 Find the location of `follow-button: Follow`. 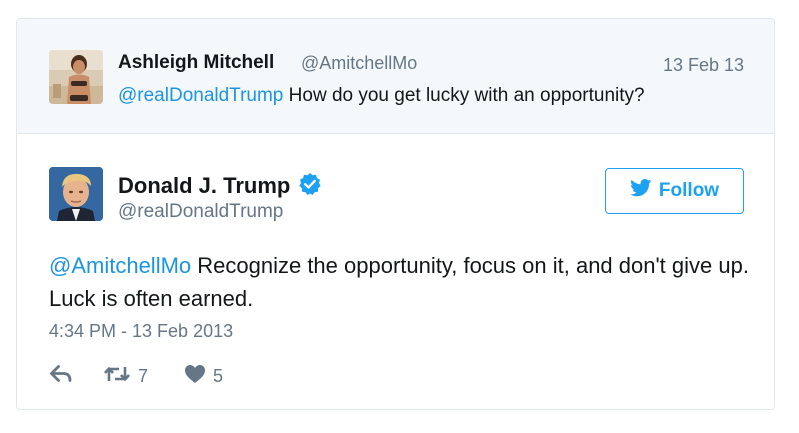

follow-button: Follow is located at coordinates (674, 191).